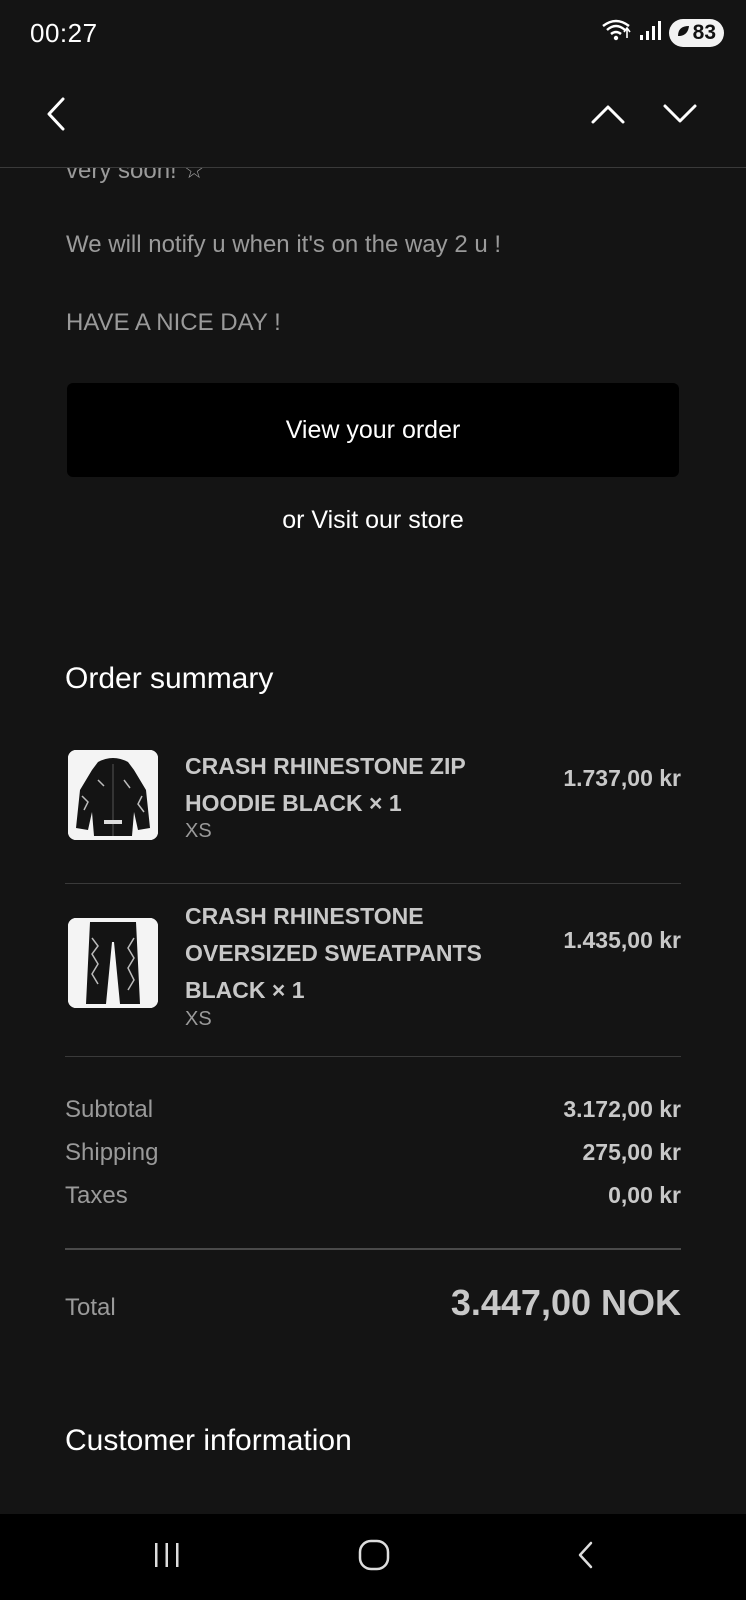 This screenshot has width=746, height=1600. I want to click on status-time: 00:27, so click(64, 33).